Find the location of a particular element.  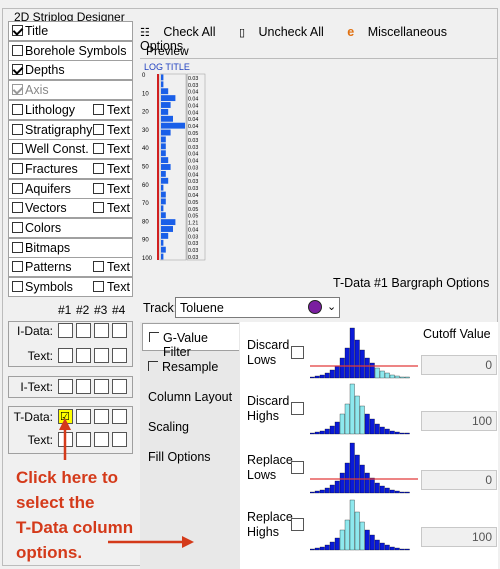

preview-log-title: LOG TITLE is located at coordinates (167, 67).